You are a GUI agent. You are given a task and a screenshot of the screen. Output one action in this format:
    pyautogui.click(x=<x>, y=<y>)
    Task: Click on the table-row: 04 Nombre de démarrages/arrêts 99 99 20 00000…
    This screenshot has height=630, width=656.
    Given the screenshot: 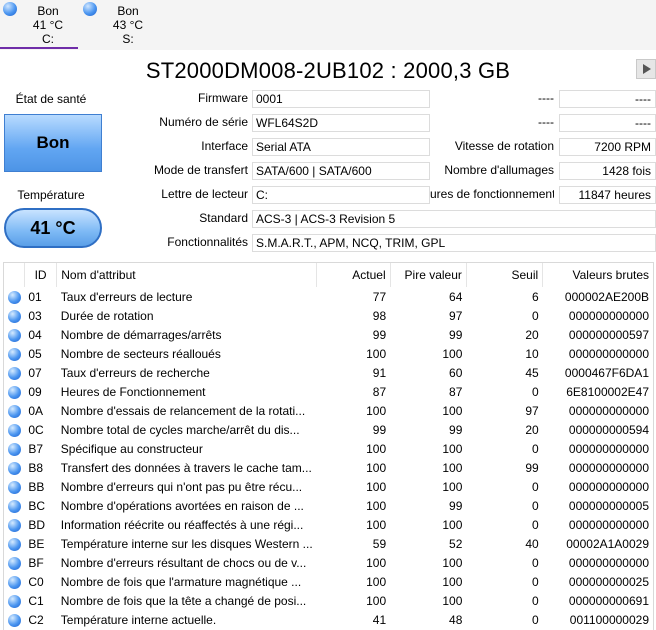 What is the action you would take?
    pyautogui.click(x=328, y=334)
    